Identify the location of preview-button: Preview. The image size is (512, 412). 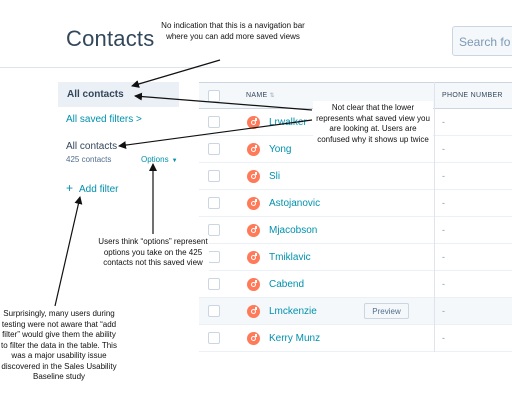
(386, 311).